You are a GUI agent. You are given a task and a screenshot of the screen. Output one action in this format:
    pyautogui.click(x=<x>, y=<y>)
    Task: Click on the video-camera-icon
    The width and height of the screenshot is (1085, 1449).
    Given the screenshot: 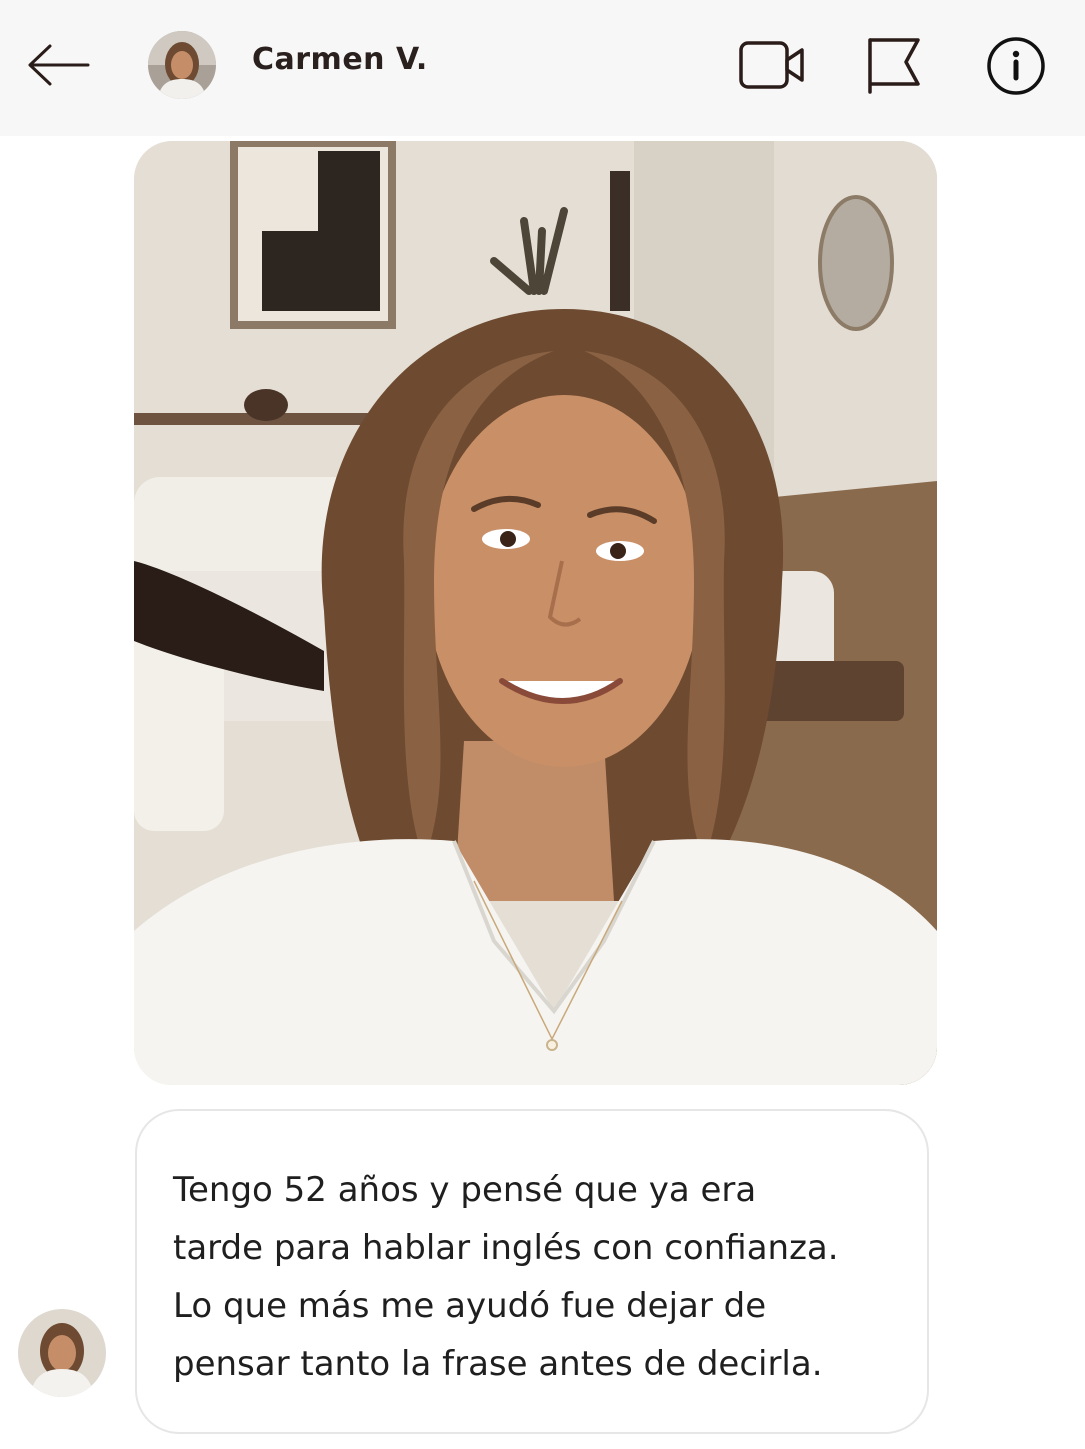 What is the action you would take?
    pyautogui.click(x=771, y=65)
    